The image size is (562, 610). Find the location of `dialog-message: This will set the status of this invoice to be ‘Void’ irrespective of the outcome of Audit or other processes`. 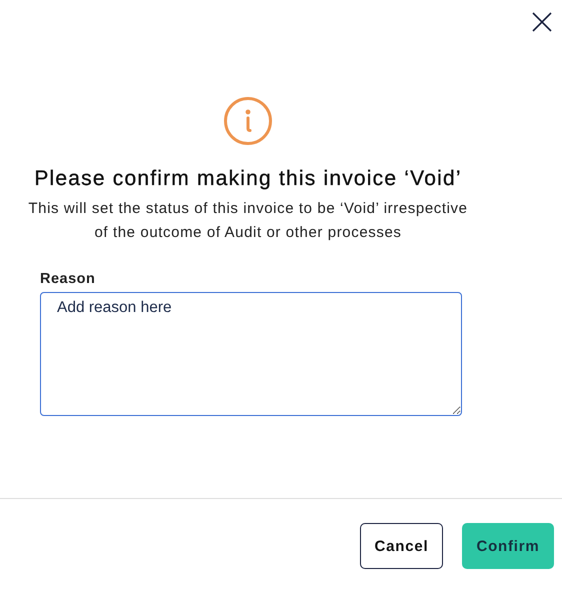

dialog-message: This will set the status of this invoice to be ‘Void’ irrespective of the outcome of Audit or other processes is located at coordinates (248, 221).